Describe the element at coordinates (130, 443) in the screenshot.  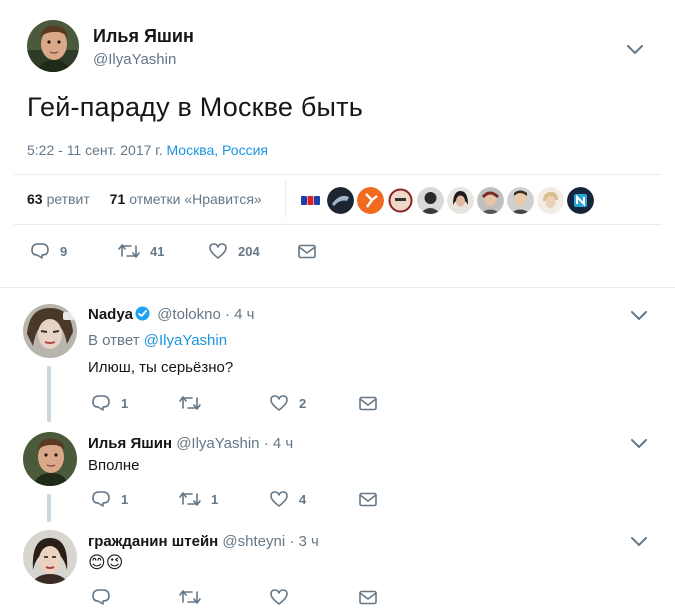
I see `reply-author-name: Илья Яшин` at that location.